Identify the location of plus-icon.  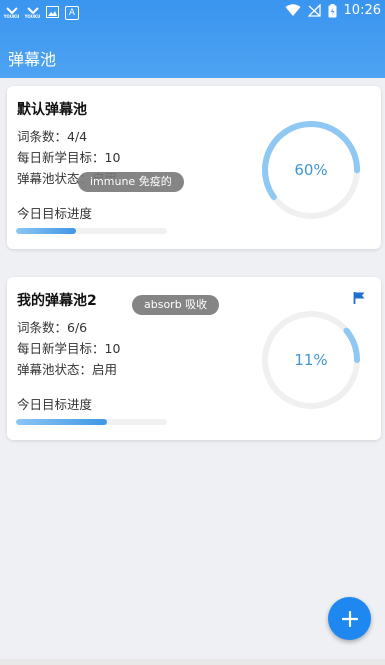
(349, 618).